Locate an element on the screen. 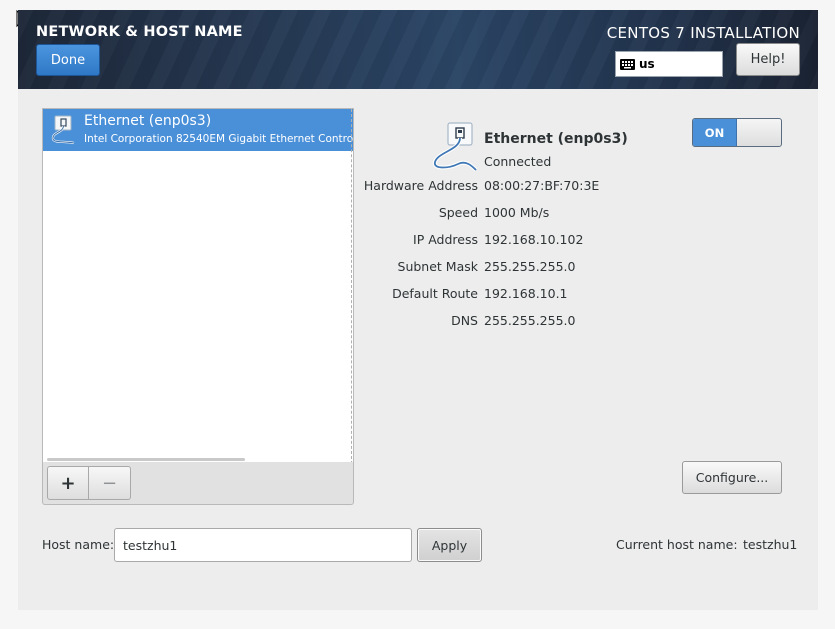 The width and height of the screenshot is (835, 629). property-label: IP Address is located at coordinates (445, 239).